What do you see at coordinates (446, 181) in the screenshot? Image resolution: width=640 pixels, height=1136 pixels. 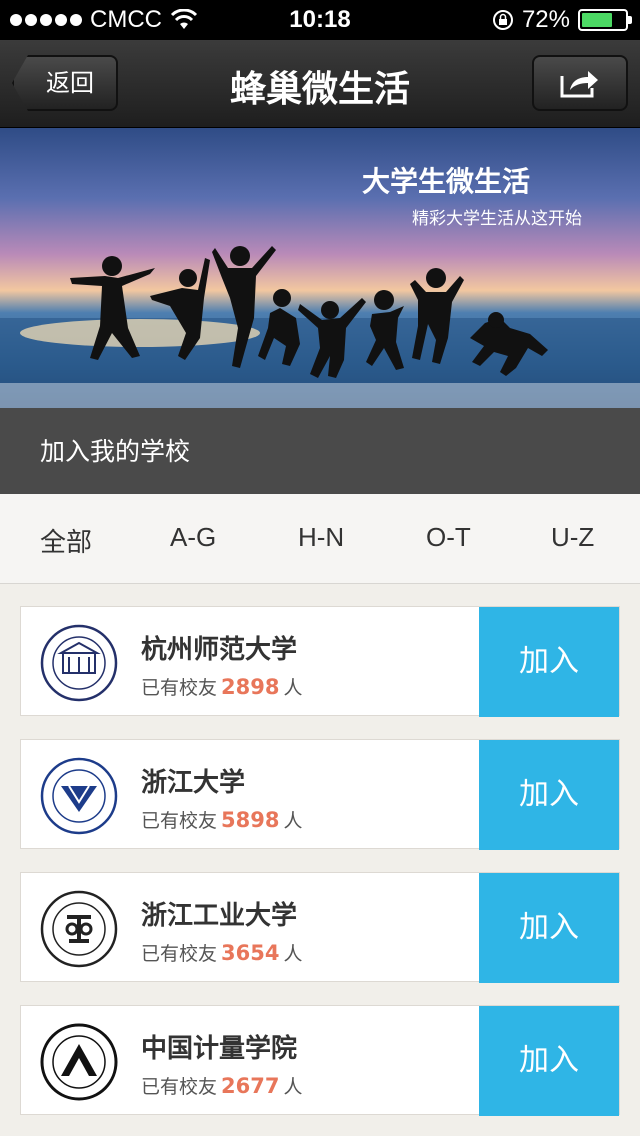 I see `banner-headline: 大学生微生活` at bounding box center [446, 181].